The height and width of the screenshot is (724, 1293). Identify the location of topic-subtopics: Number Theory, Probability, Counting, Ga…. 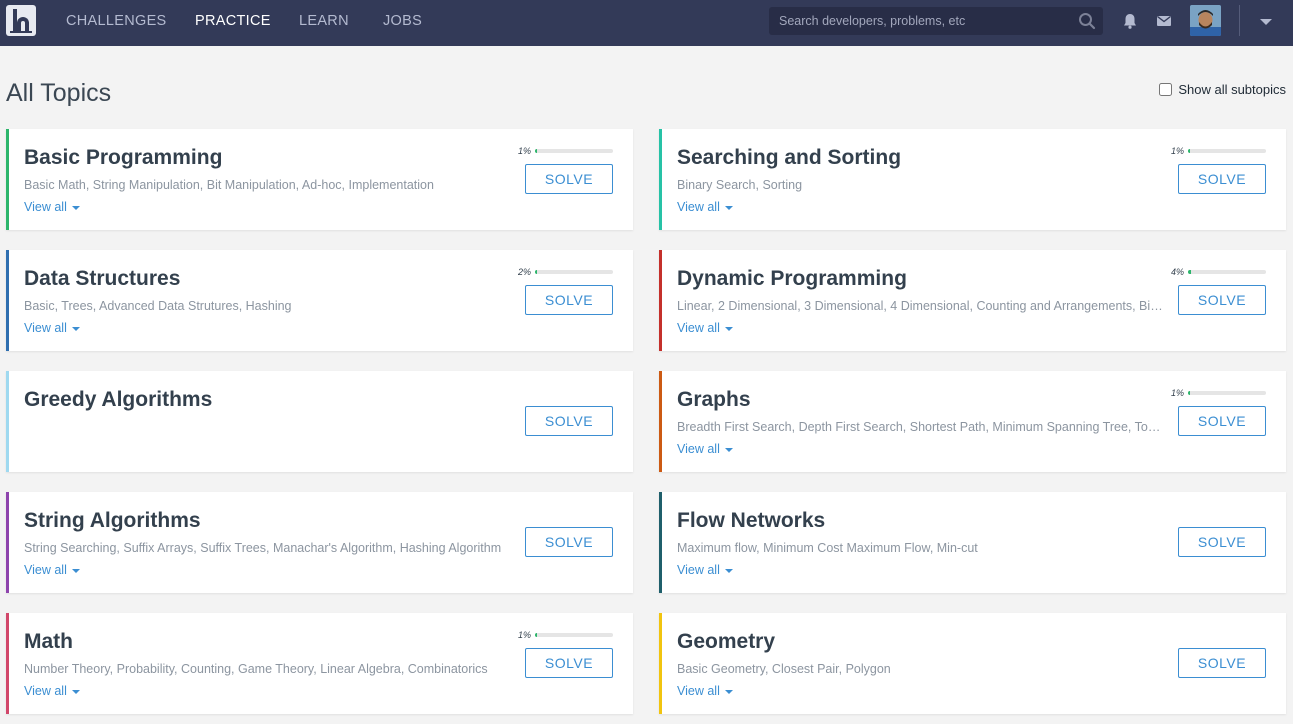
(256, 669).